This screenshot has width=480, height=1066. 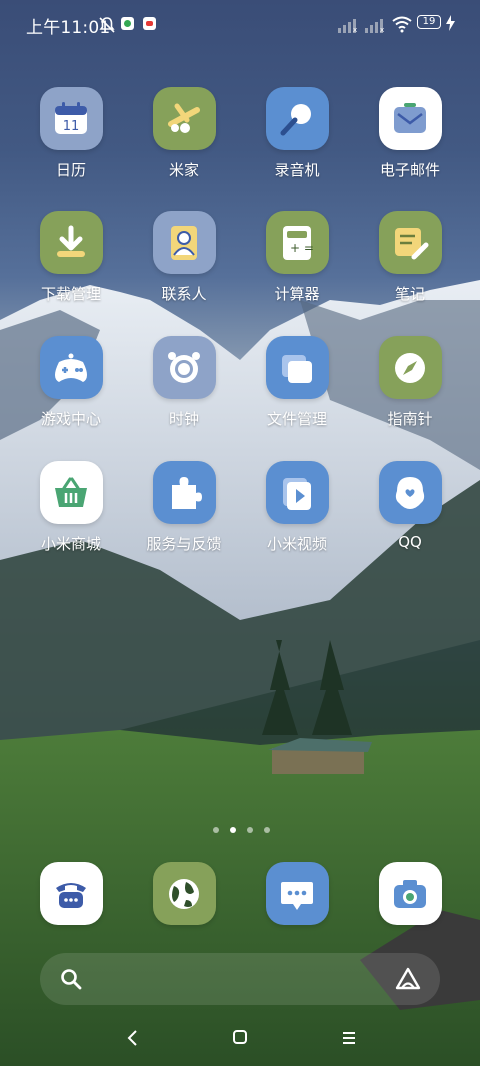 I want to click on files-icon, so click(x=297, y=367).